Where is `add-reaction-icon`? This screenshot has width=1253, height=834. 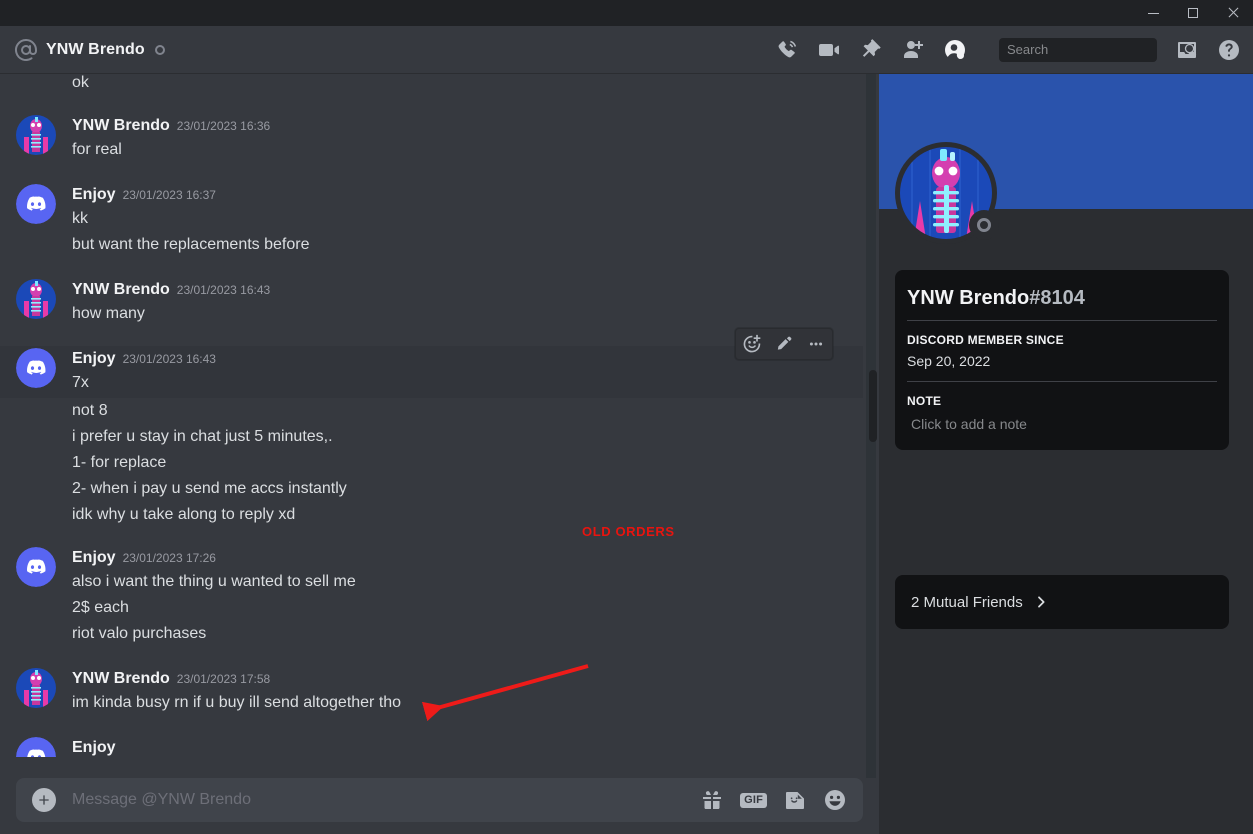 add-reaction-icon is located at coordinates (752, 344).